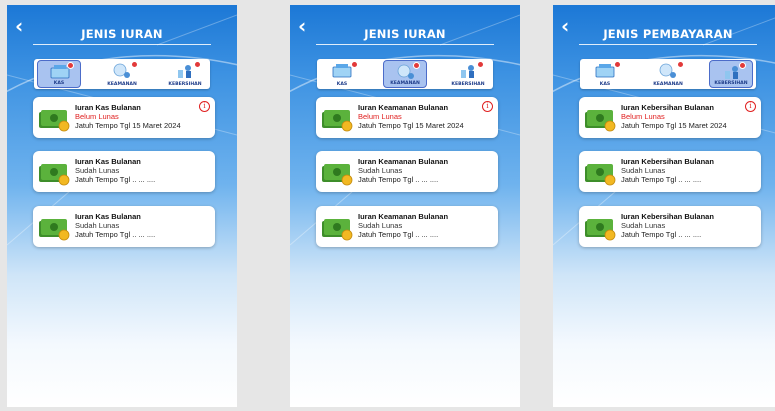 The image size is (775, 411). What do you see at coordinates (668, 34) in the screenshot?
I see `page-title: JENIS PEMBAYARAN` at bounding box center [668, 34].